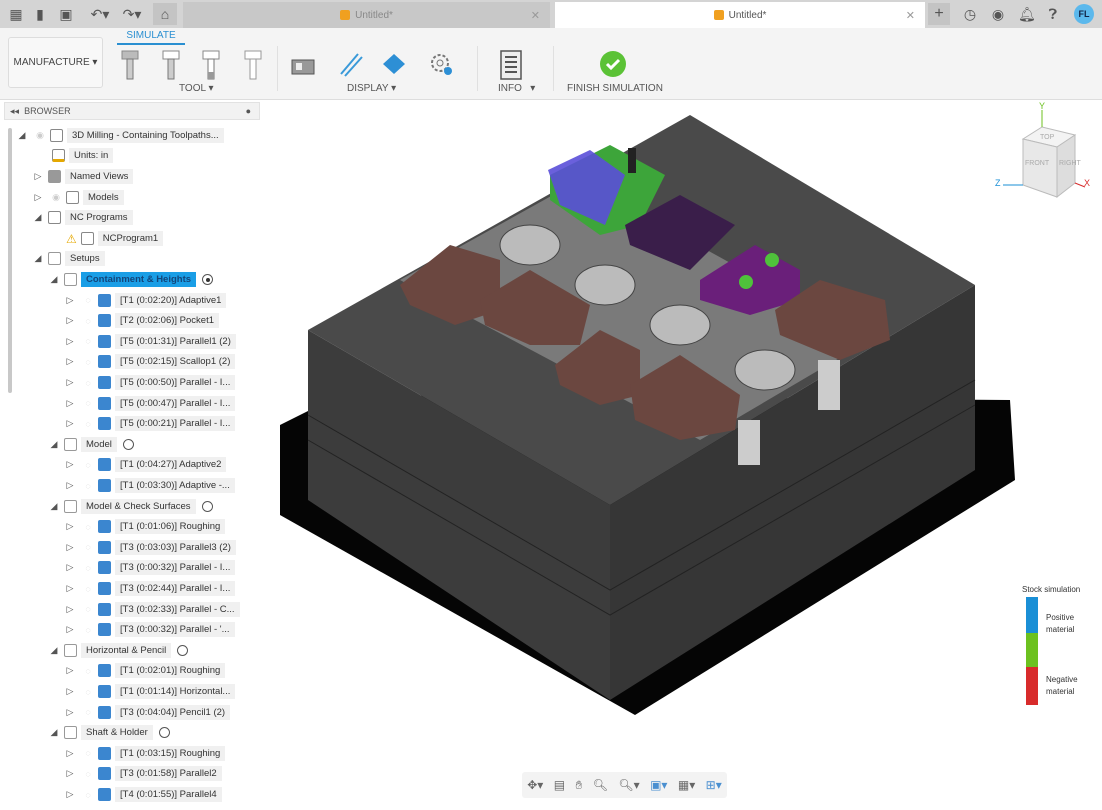  What do you see at coordinates (151, 37) in the screenshot?
I see `tab-simulate: SIMULATE` at bounding box center [151, 37].